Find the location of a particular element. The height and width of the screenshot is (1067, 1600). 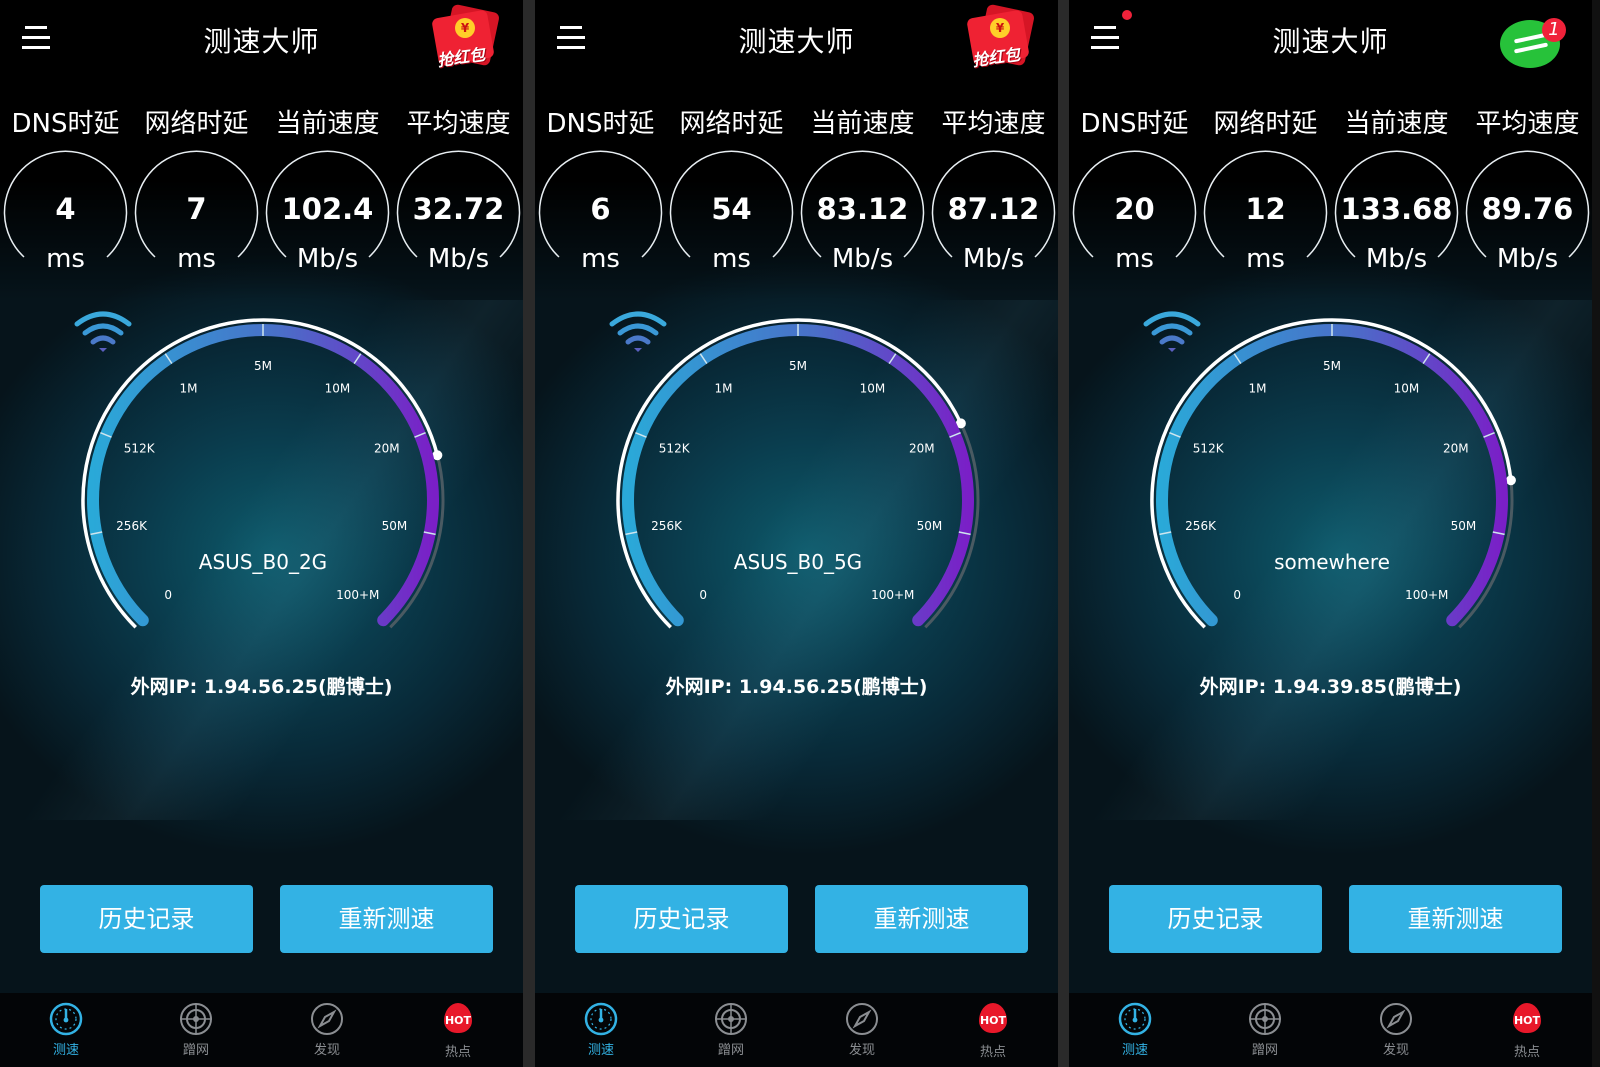

ip-value: 1.94.39.85(鹏博士) is located at coordinates (1367, 687).